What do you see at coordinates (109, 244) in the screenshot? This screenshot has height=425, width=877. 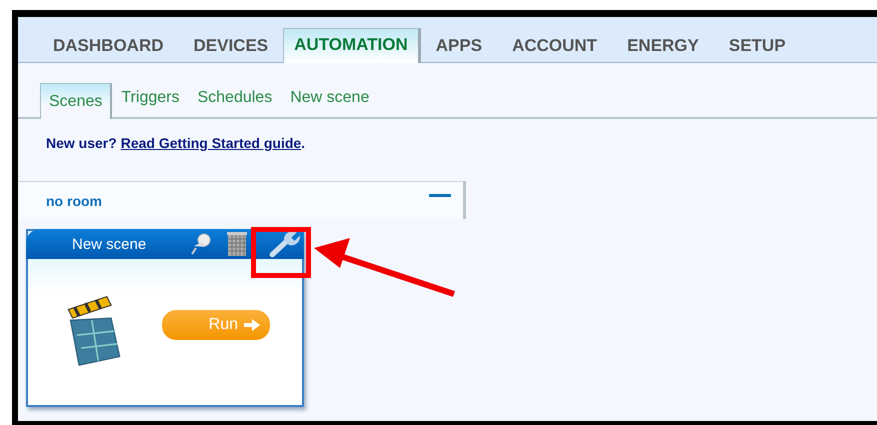 I see `scene-title: New scene` at bounding box center [109, 244].